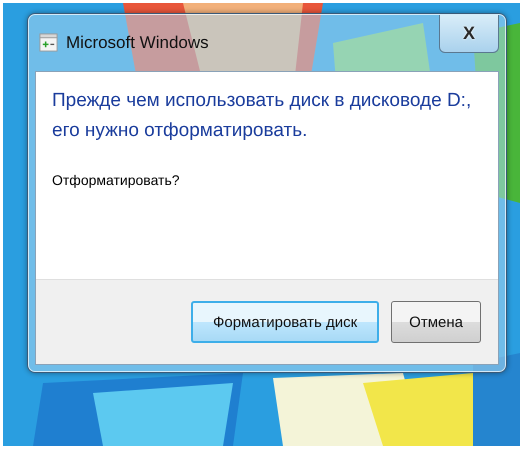 The width and height of the screenshot is (523, 449). I want to click on question-text: Отформатировать?, so click(116, 180).